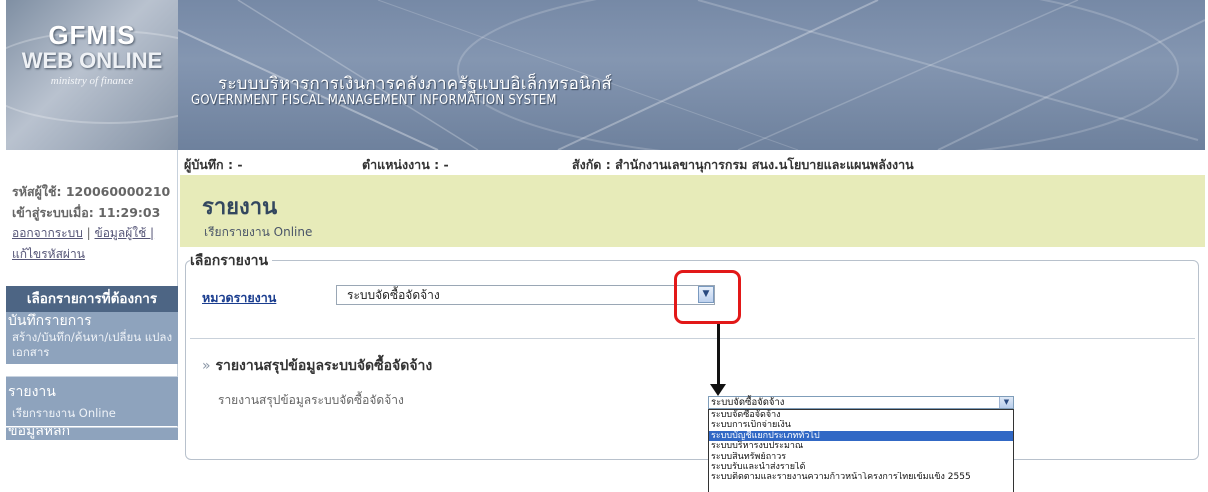 Image resolution: width=1208 pixels, height=492 pixels. I want to click on page-title: รายงาน, so click(240, 207).